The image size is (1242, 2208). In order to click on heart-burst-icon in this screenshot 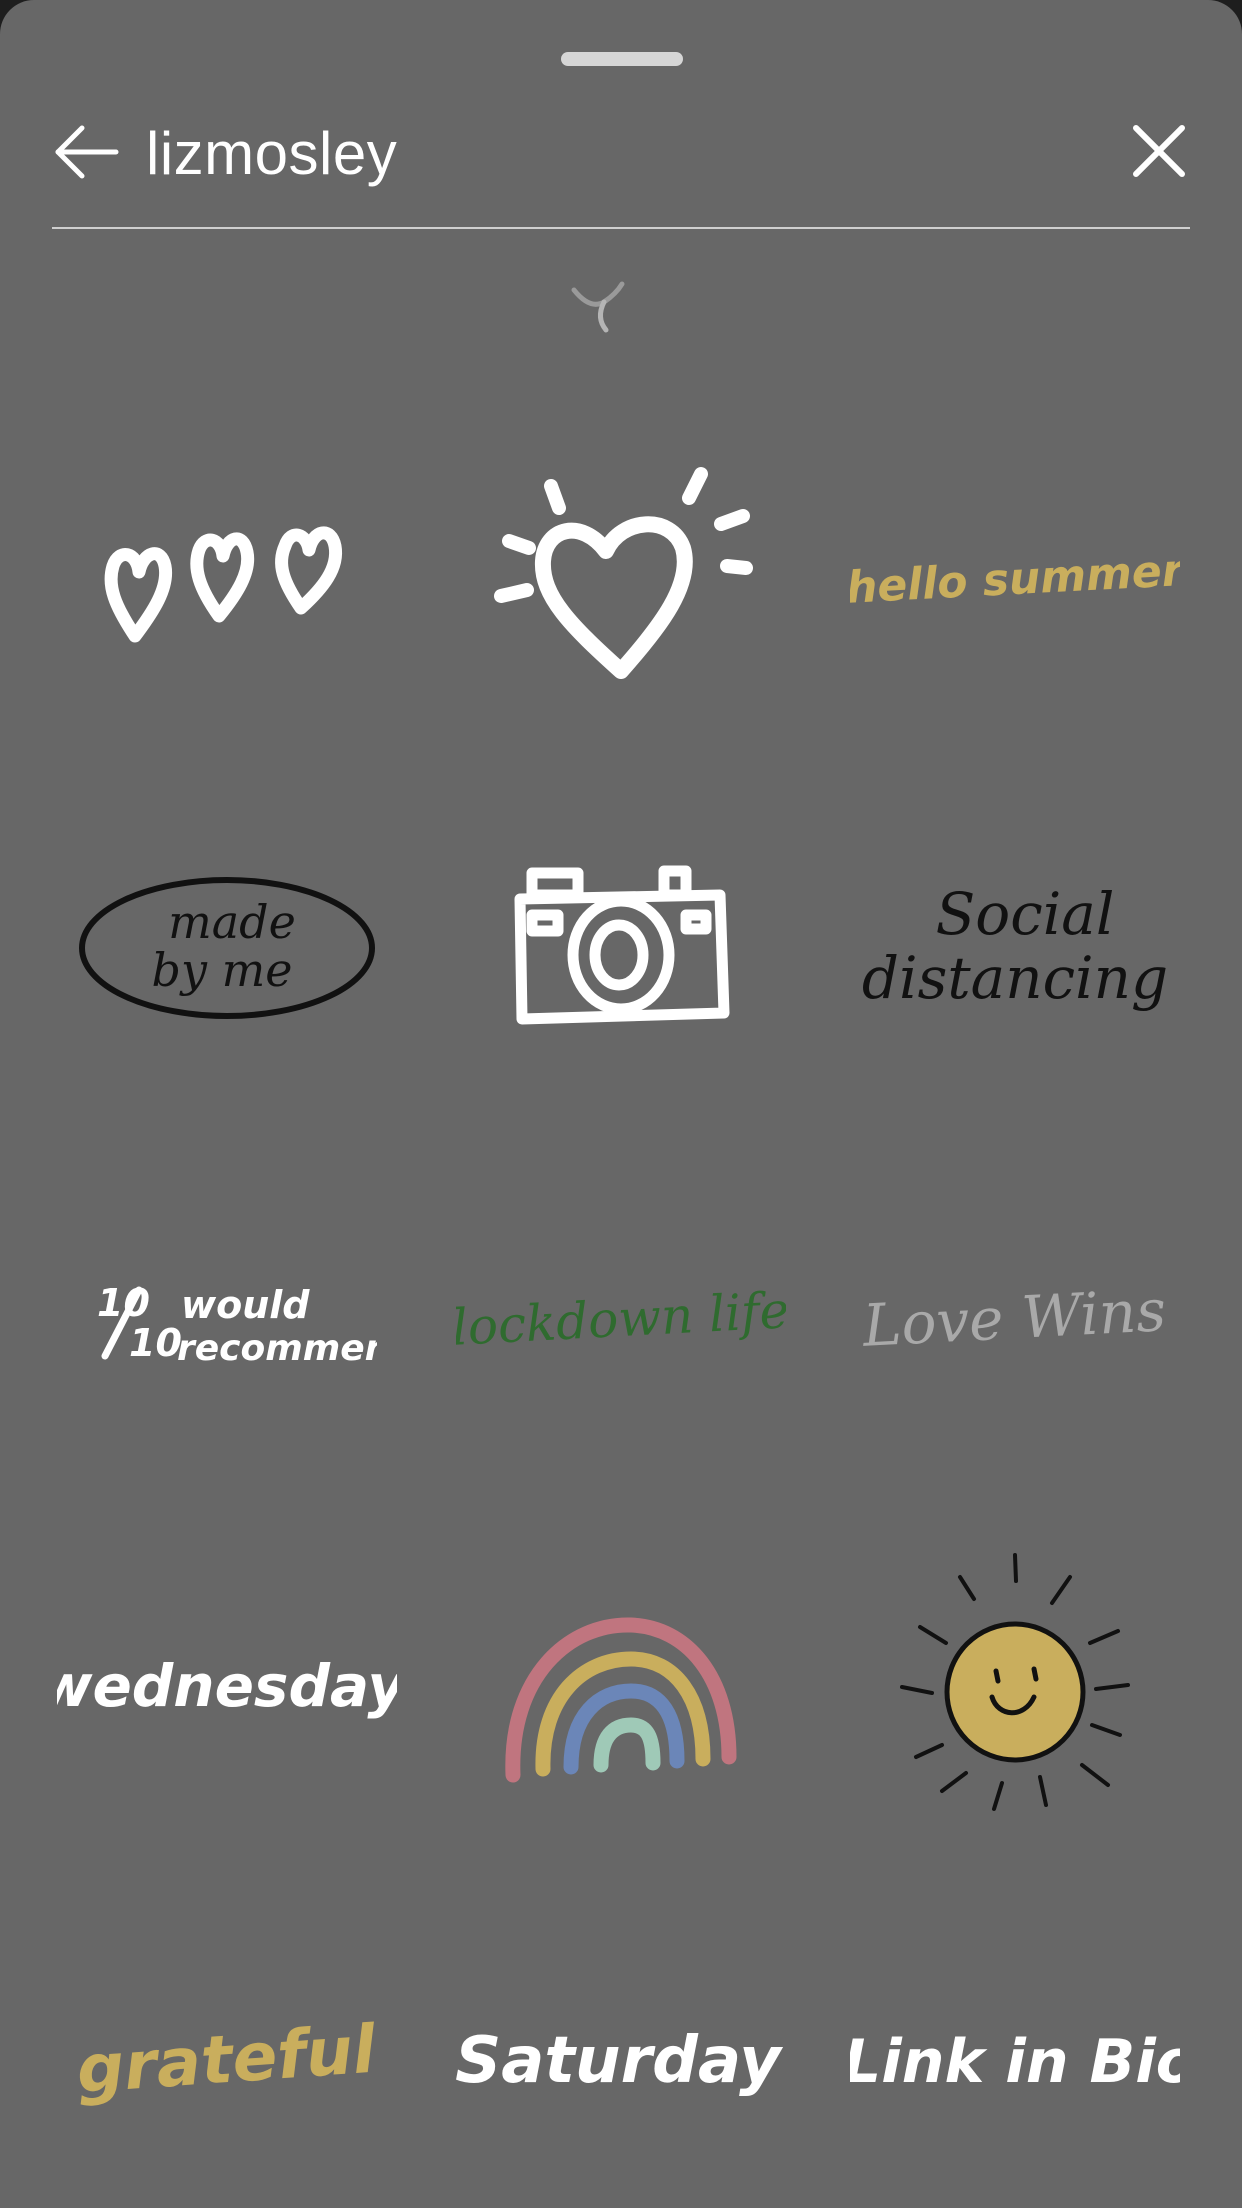, I will do `click(623, 573)`.